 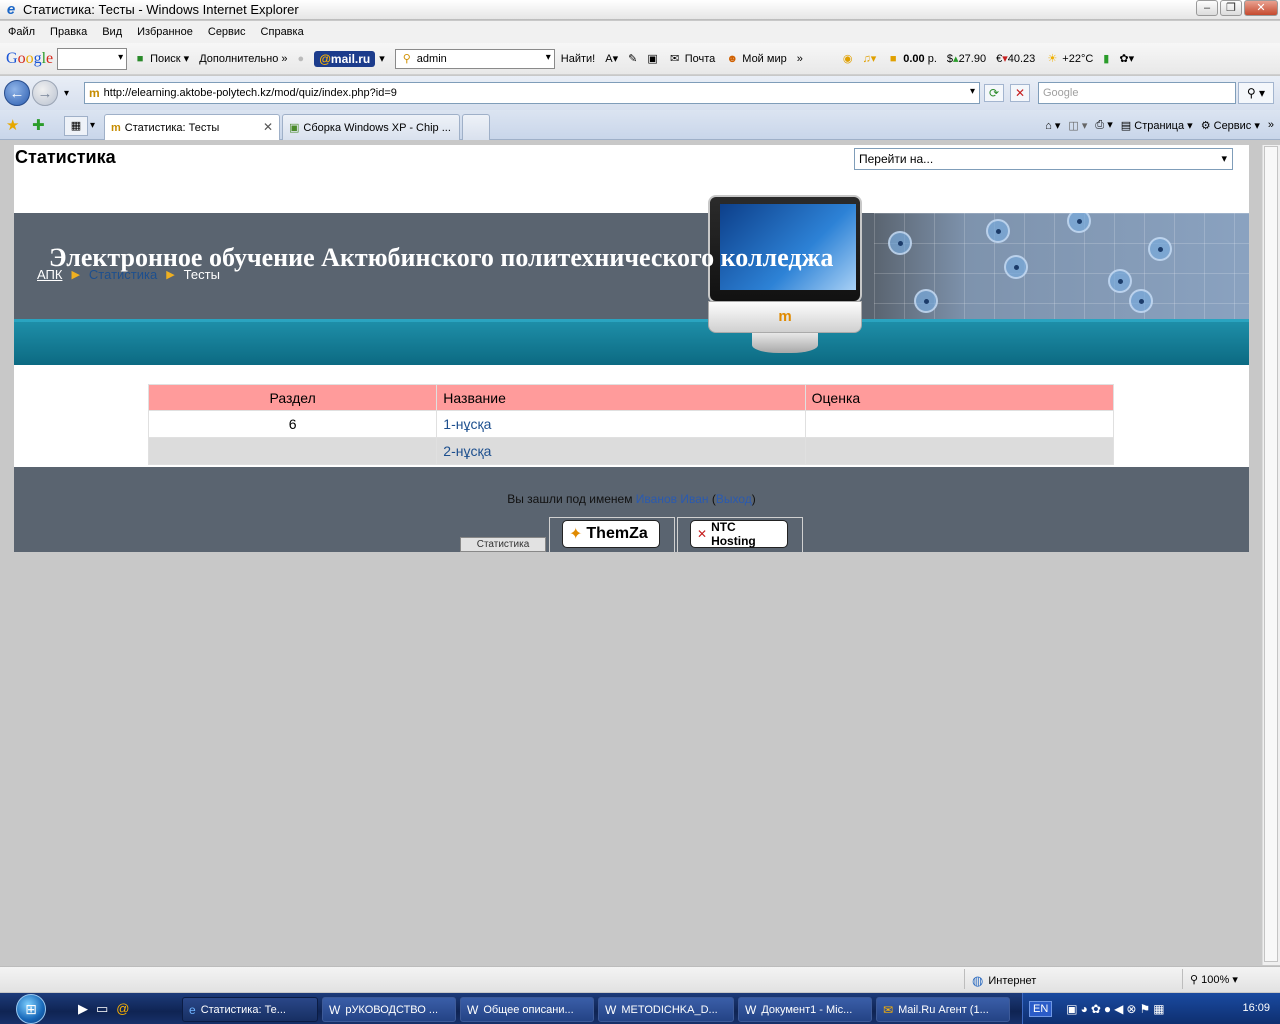 What do you see at coordinates (1207, 8) in the screenshot?
I see `minimize-button: –` at bounding box center [1207, 8].